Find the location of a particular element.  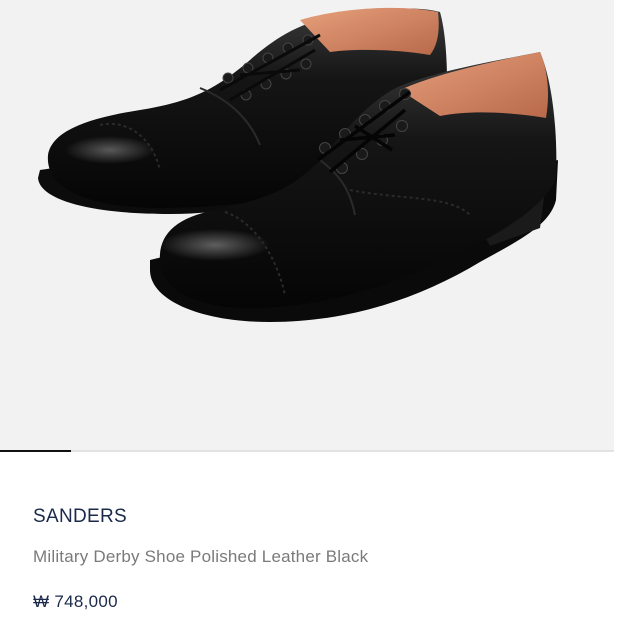

brand-name: SANDERS is located at coordinates (80, 517).